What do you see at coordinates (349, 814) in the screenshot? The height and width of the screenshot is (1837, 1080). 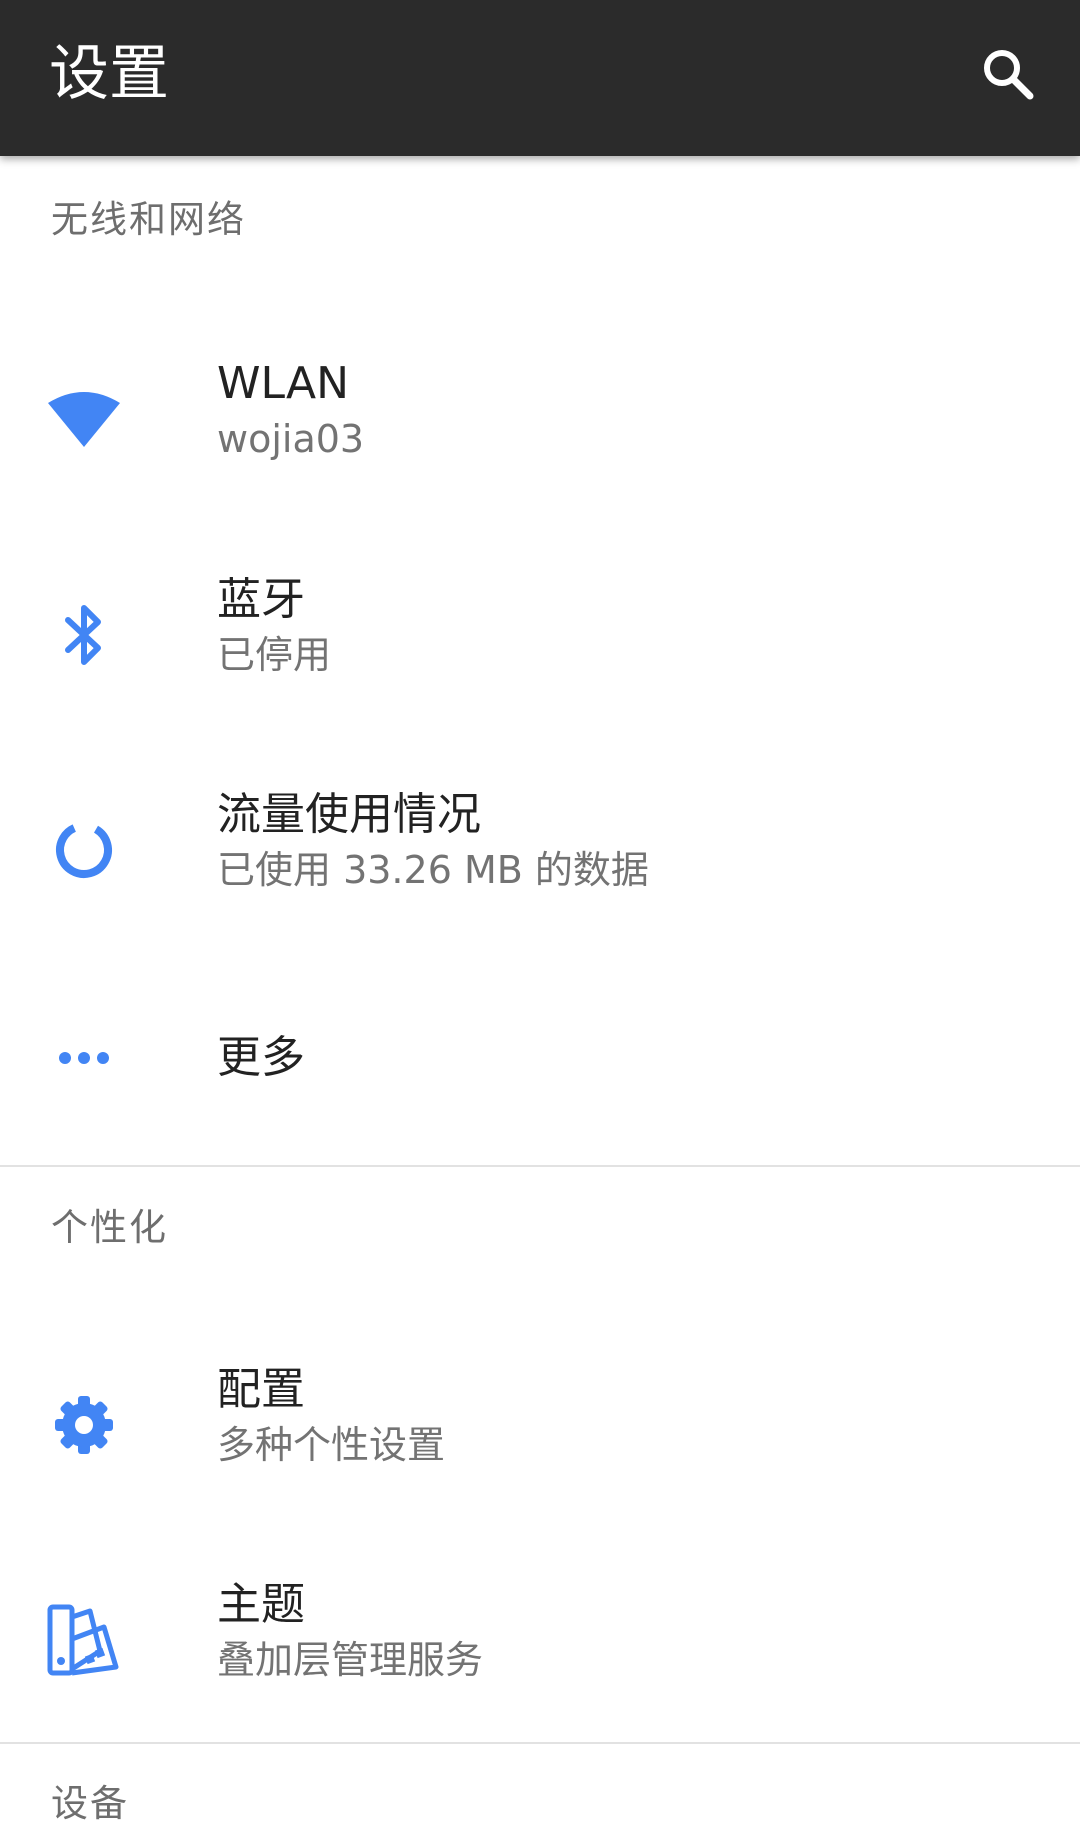 I see `data-usage-title: 流量使用情况` at bounding box center [349, 814].